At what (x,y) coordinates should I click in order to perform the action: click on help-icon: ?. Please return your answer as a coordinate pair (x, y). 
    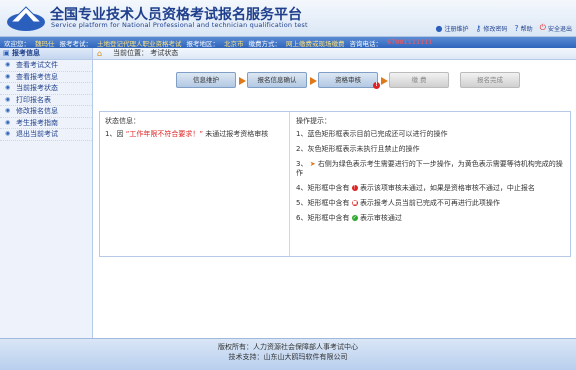
    Looking at the image, I should click on (516, 28).